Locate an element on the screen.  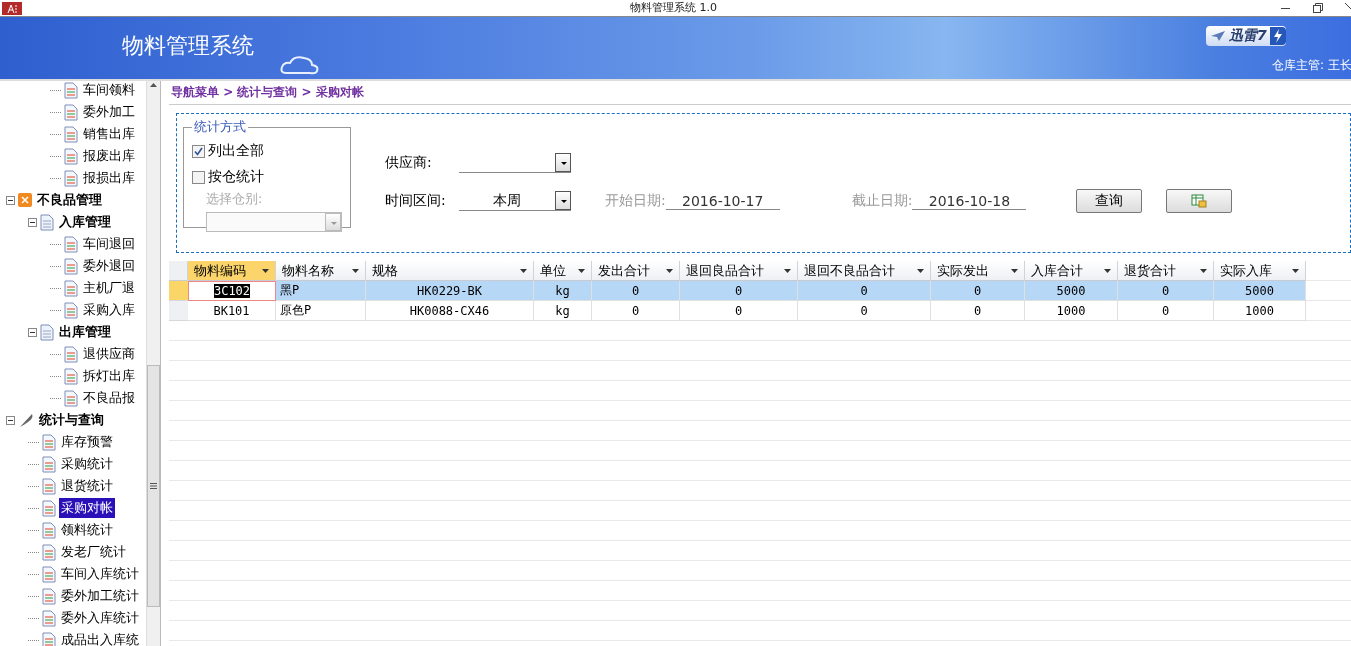
app-title: 物料管理系统 is located at coordinates (188, 46).